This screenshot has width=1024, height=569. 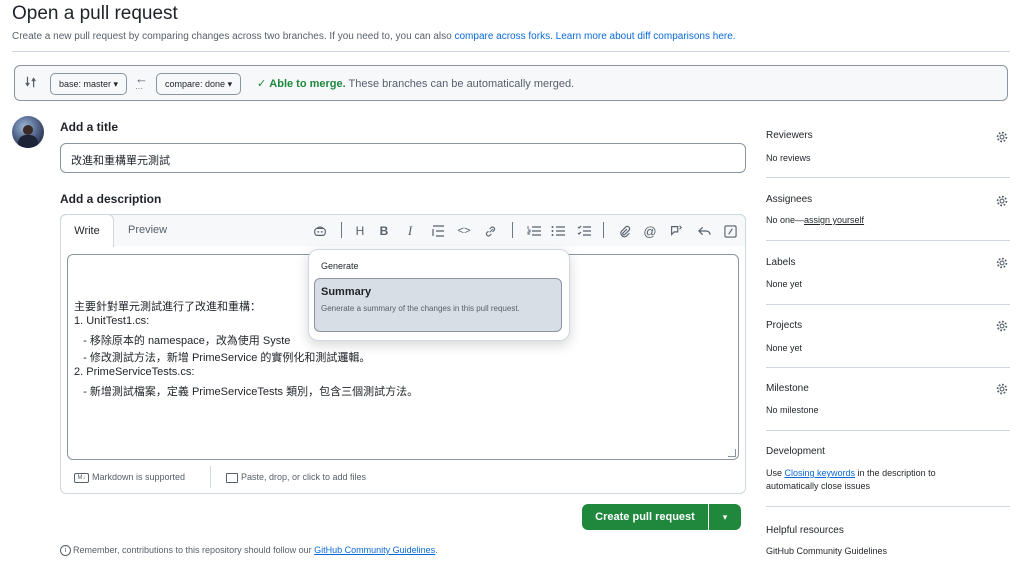 What do you see at coordinates (1002, 328) in the screenshot?
I see `projects-gear-icon` at bounding box center [1002, 328].